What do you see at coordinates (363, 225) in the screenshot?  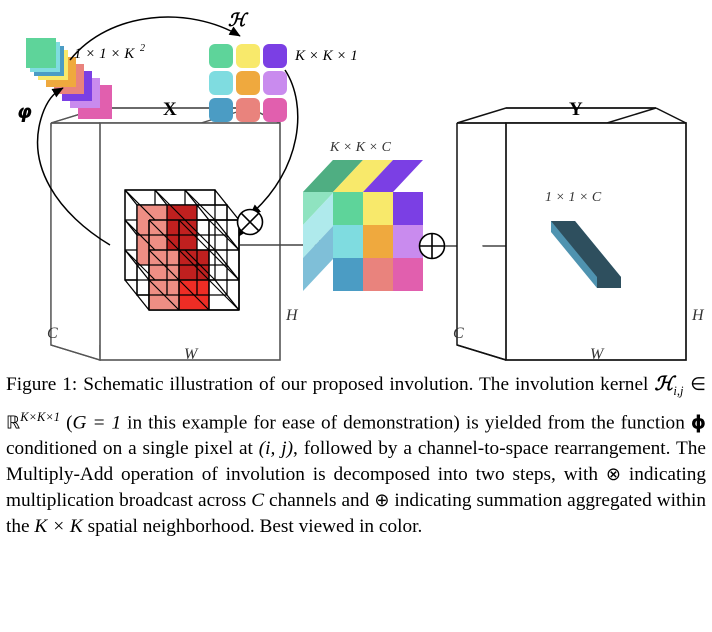 I see `broadcast-slab` at bounding box center [363, 225].